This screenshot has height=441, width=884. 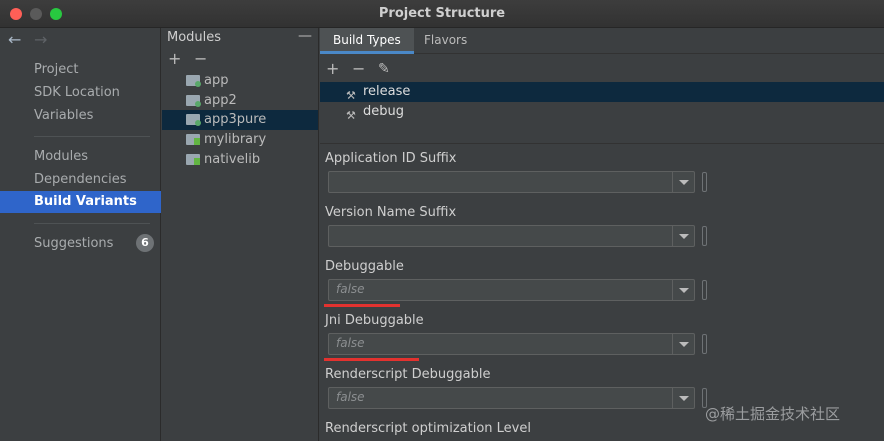 What do you see at coordinates (235, 139) in the screenshot?
I see `module-name: mylibrary` at bounding box center [235, 139].